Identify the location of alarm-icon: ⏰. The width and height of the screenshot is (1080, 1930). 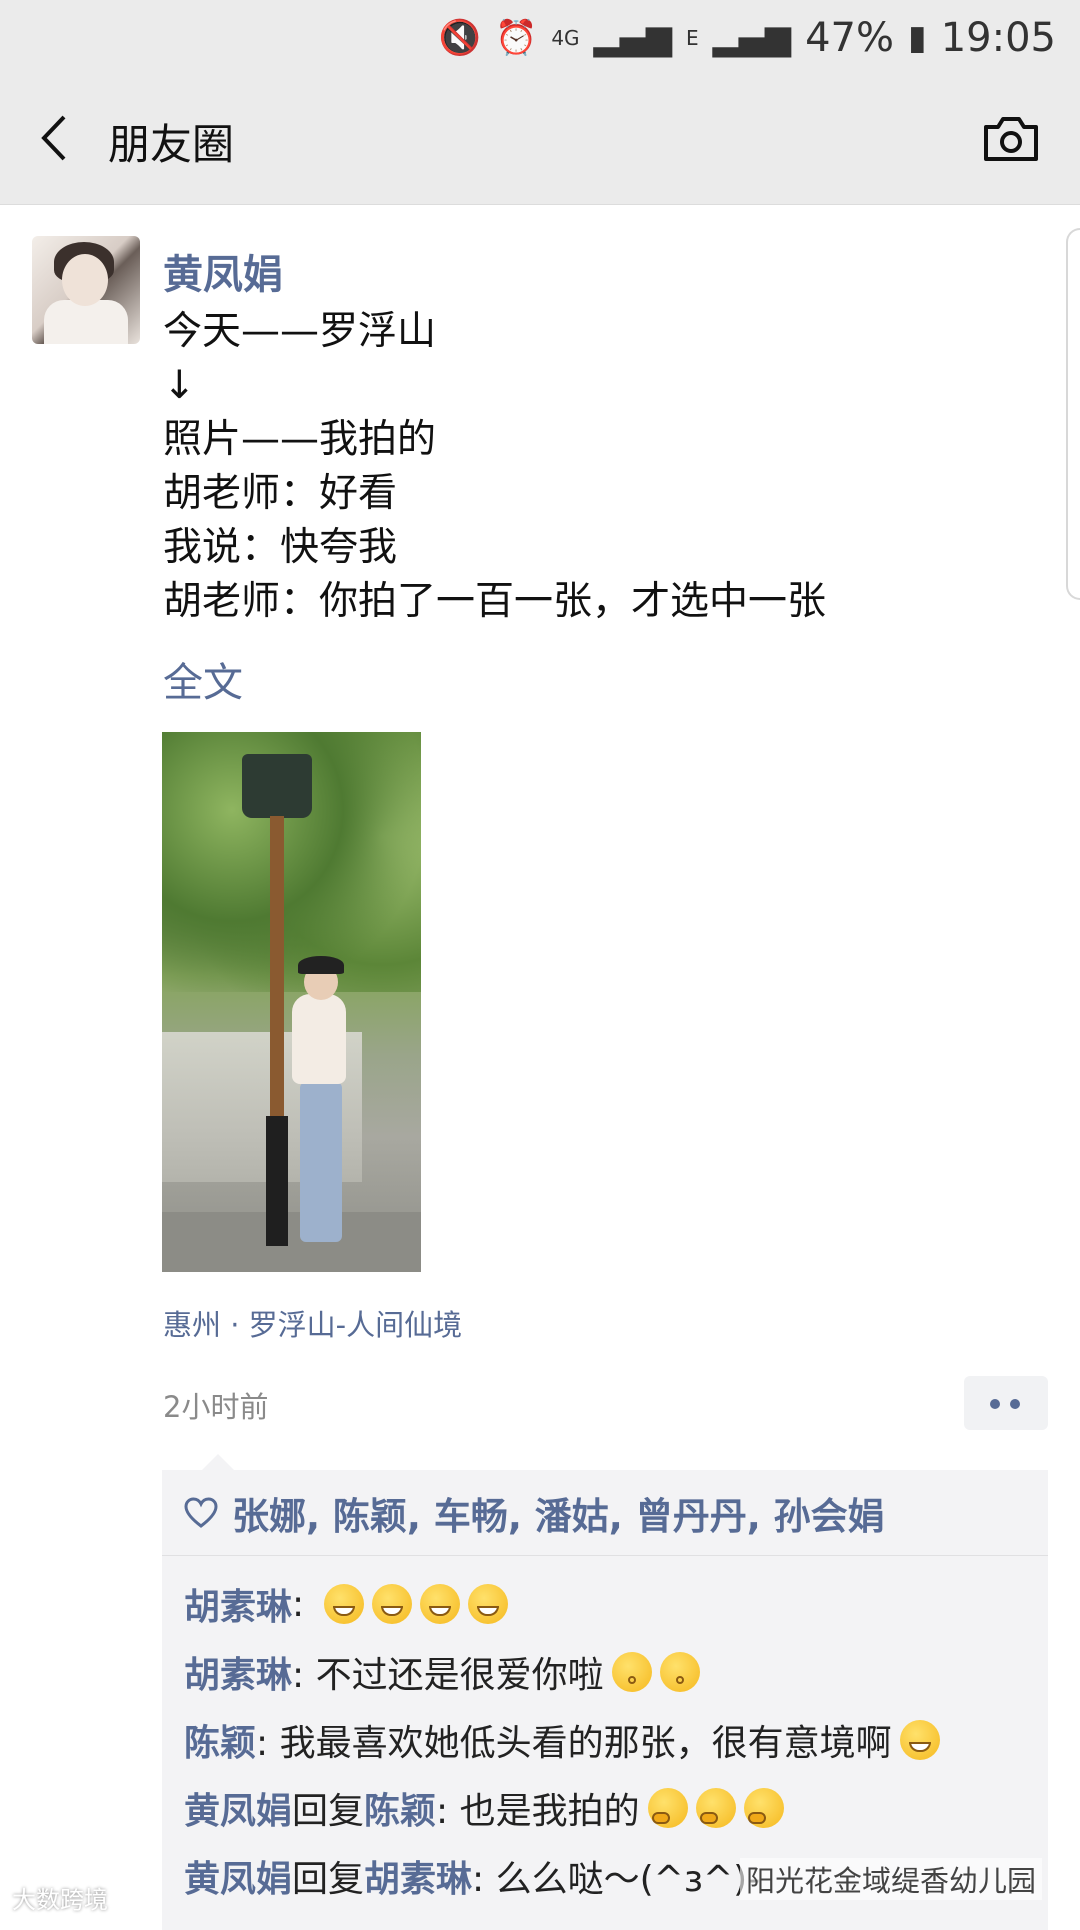
(516, 37).